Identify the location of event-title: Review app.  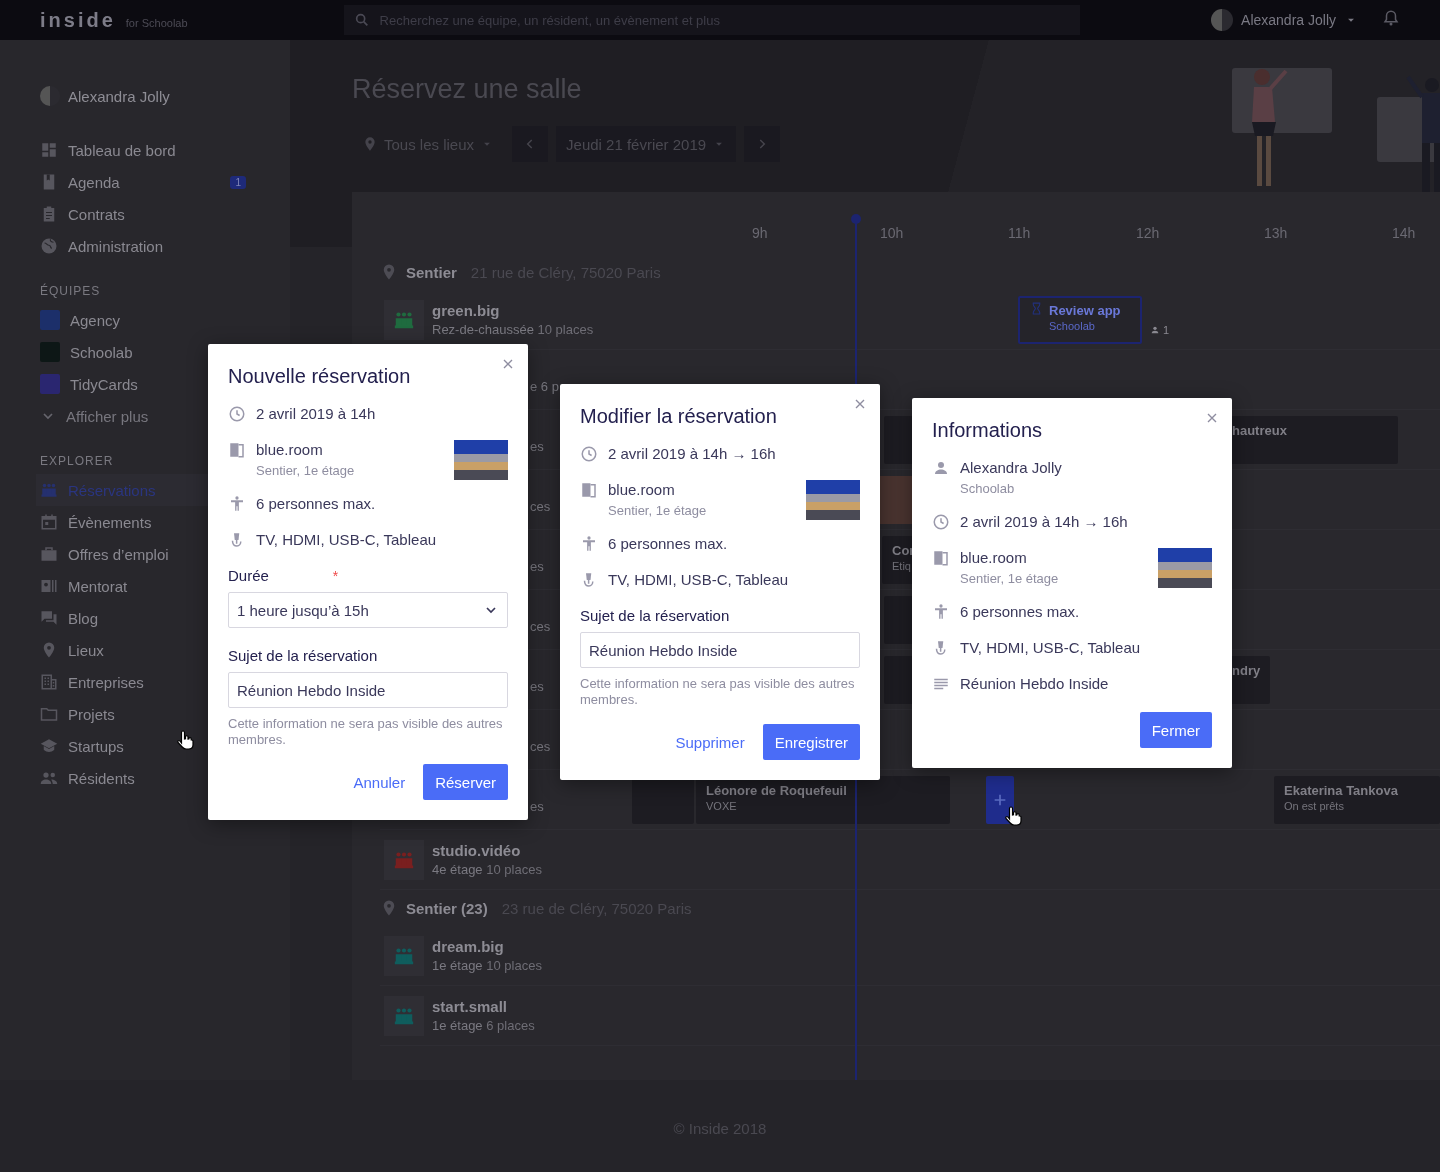
(1085, 310).